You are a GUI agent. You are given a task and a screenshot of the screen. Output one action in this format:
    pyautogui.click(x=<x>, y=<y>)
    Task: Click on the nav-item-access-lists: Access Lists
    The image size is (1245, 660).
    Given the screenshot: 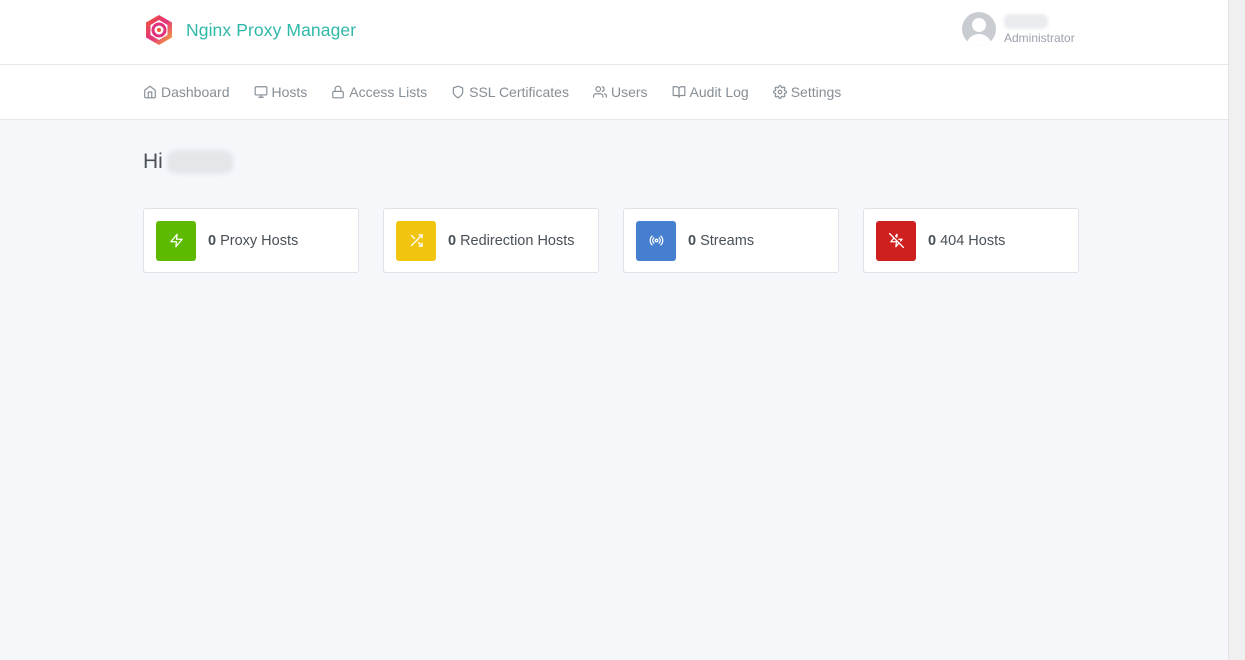 What is the action you would take?
    pyautogui.click(x=379, y=92)
    